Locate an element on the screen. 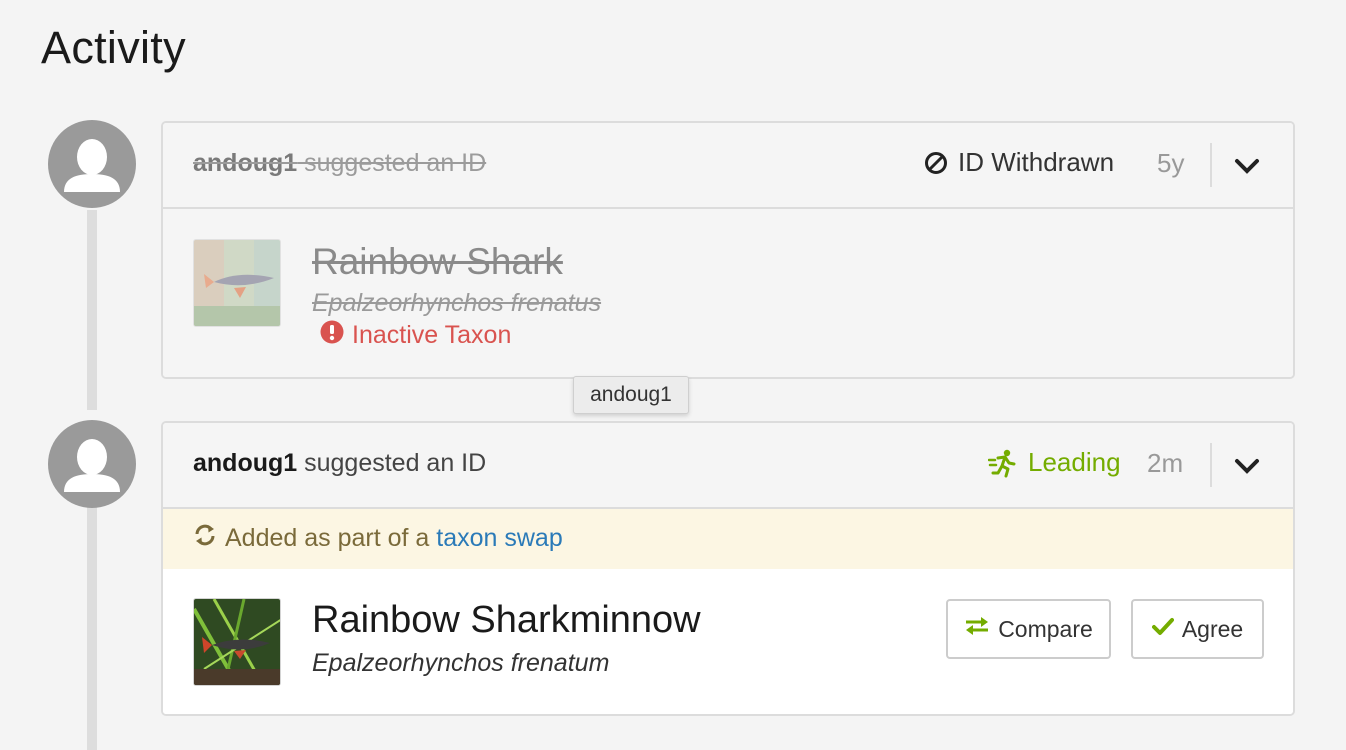  agree-button: Agree is located at coordinates (1197, 629).